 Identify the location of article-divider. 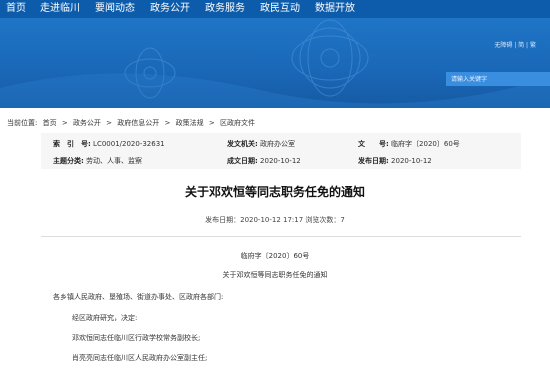
(281, 236).